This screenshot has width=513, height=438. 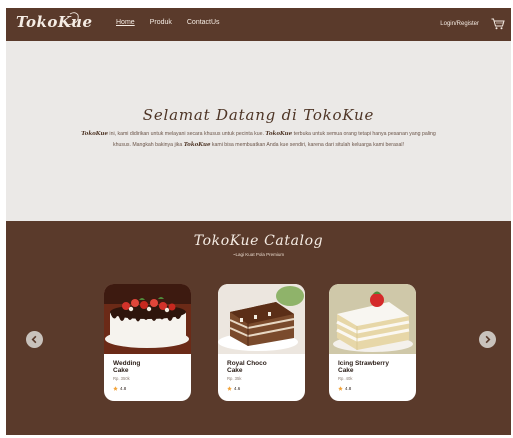 I want to click on catalog-subtitle: ~Lagi Kuat Pola Premium, so click(x=258, y=254).